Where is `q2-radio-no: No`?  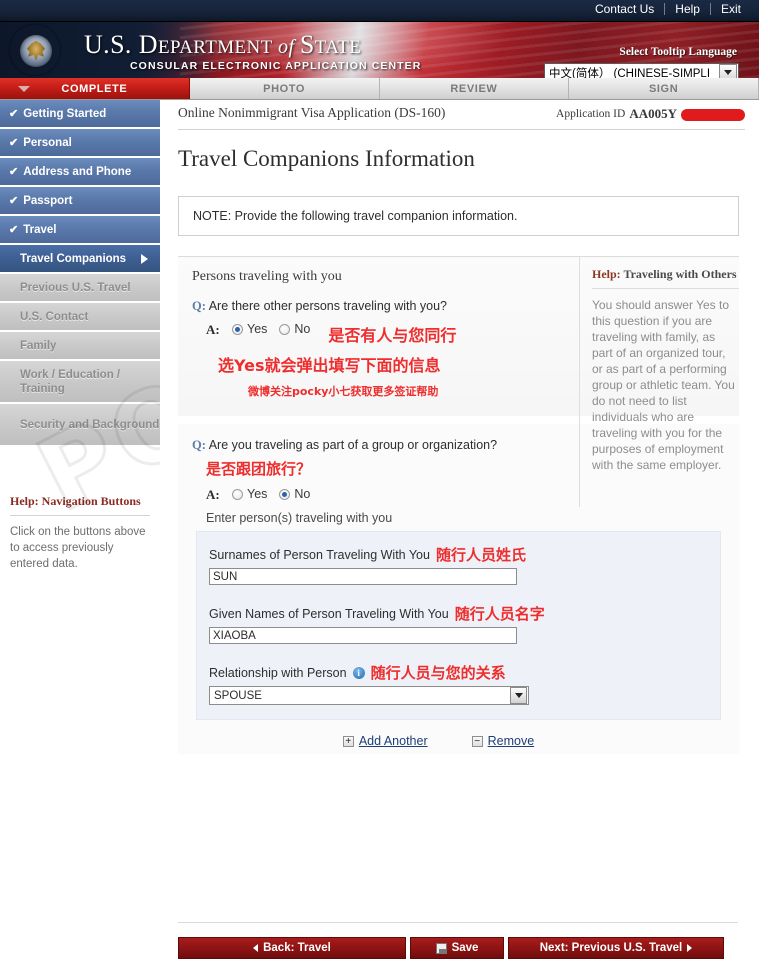 q2-radio-no: No is located at coordinates (294, 494).